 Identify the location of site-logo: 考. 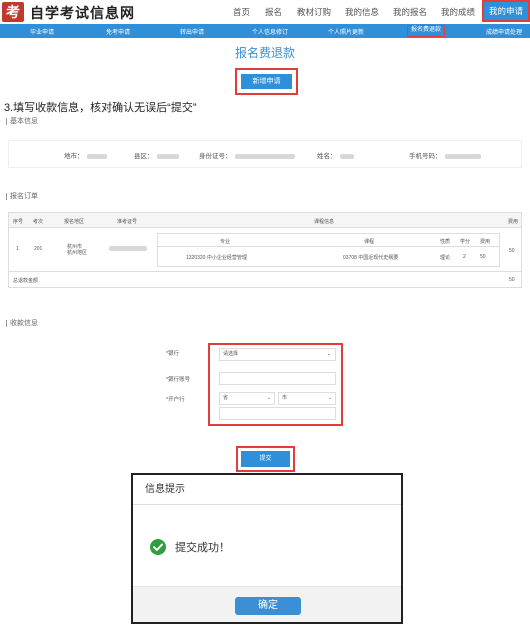
(13, 12).